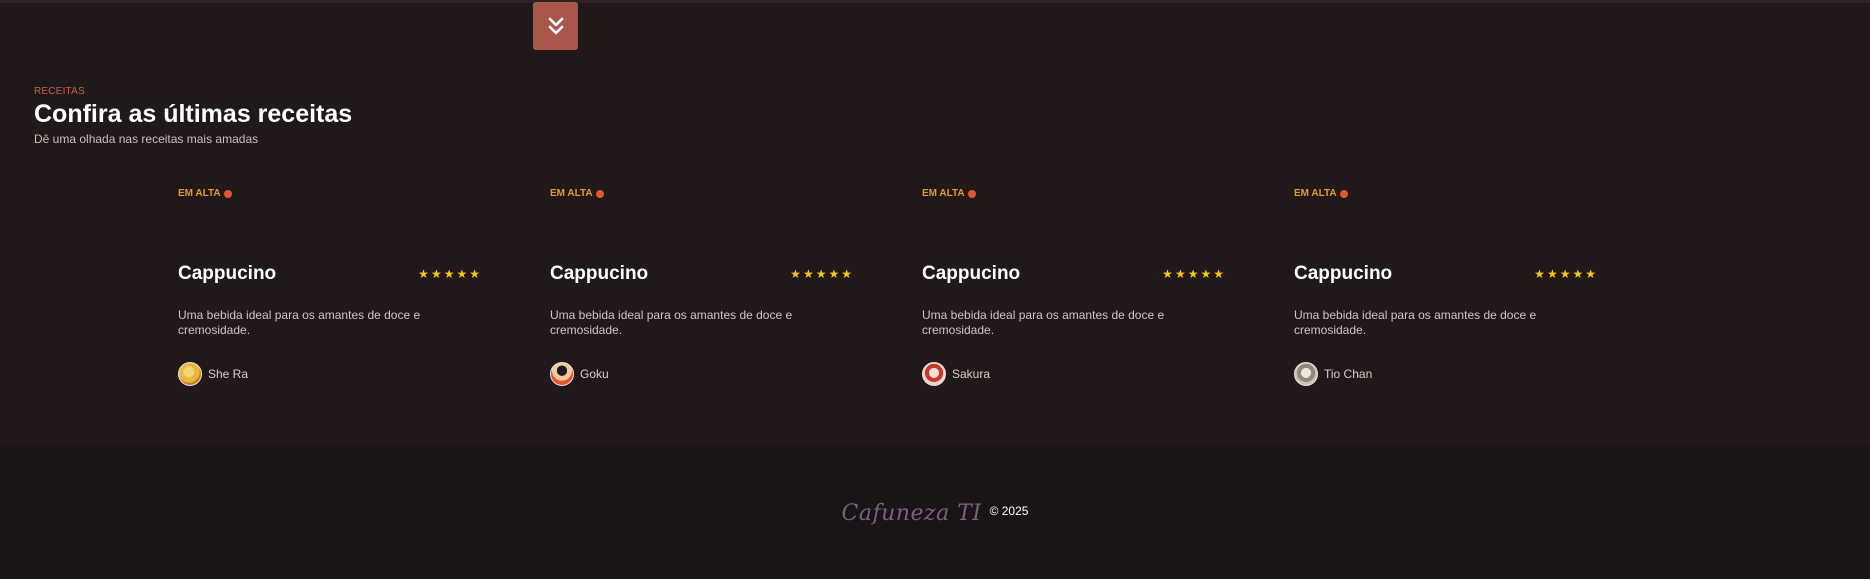  Describe the element at coordinates (594, 374) in the screenshot. I see `author-name: Goku` at that location.